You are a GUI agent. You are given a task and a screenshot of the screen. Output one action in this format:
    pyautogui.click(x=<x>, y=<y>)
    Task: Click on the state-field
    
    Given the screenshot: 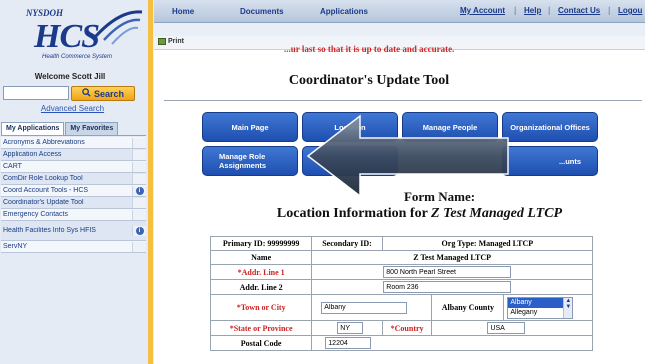 What is the action you would take?
    pyautogui.click(x=350, y=328)
    